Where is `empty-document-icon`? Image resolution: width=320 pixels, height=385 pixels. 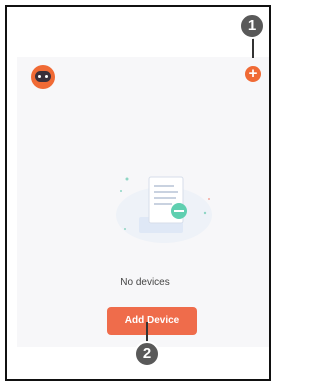 empty-document-icon is located at coordinates (164, 209).